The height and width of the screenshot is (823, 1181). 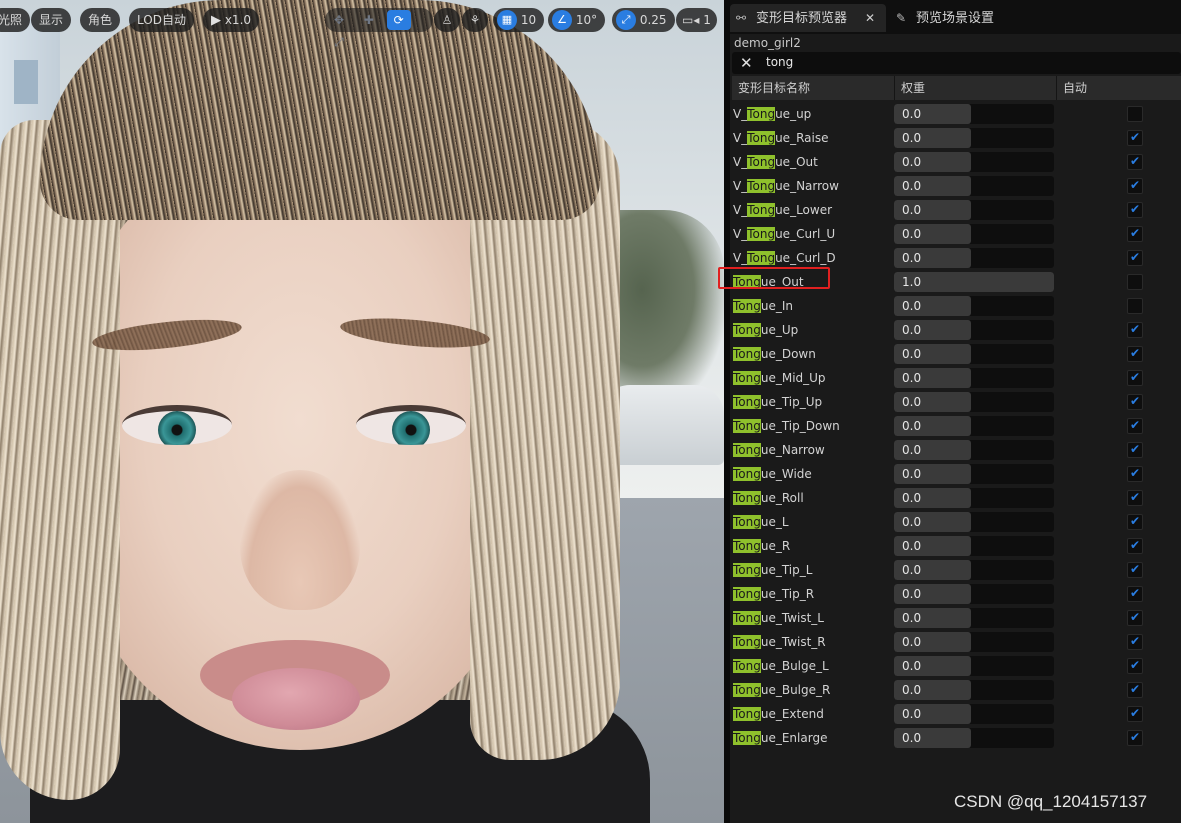 I want to click on scale-snap-button: ⤢ 0.25, so click(x=643, y=20).